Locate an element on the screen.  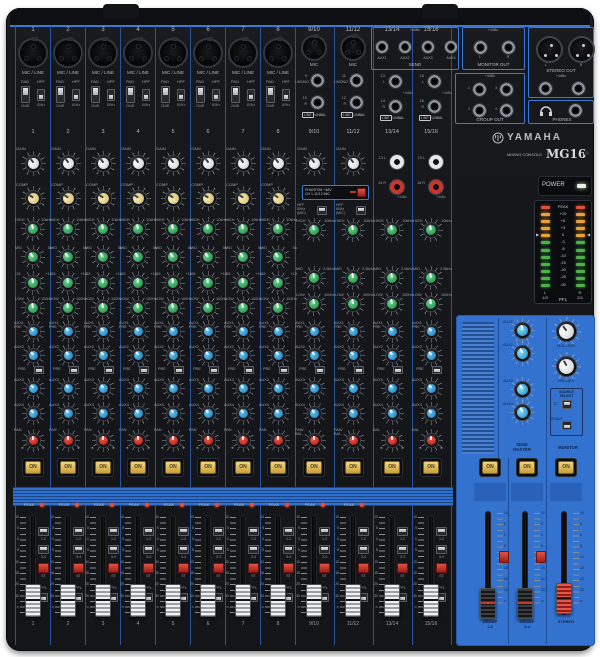
jack1-number: 9 is located at coordinates (305, 75).